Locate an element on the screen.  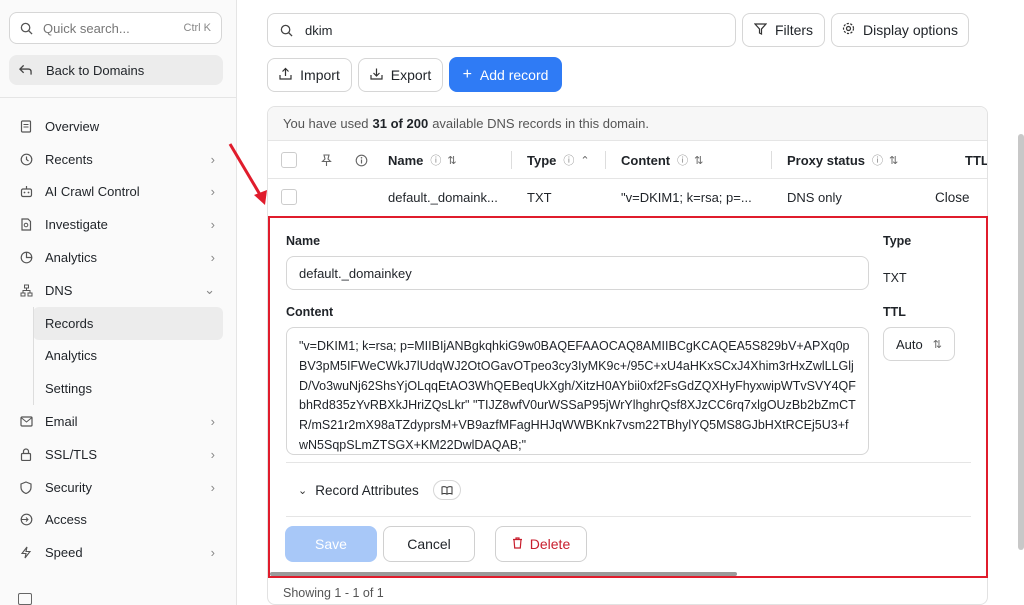
sidebar-item-access: Access is located at coordinates (118, 520).